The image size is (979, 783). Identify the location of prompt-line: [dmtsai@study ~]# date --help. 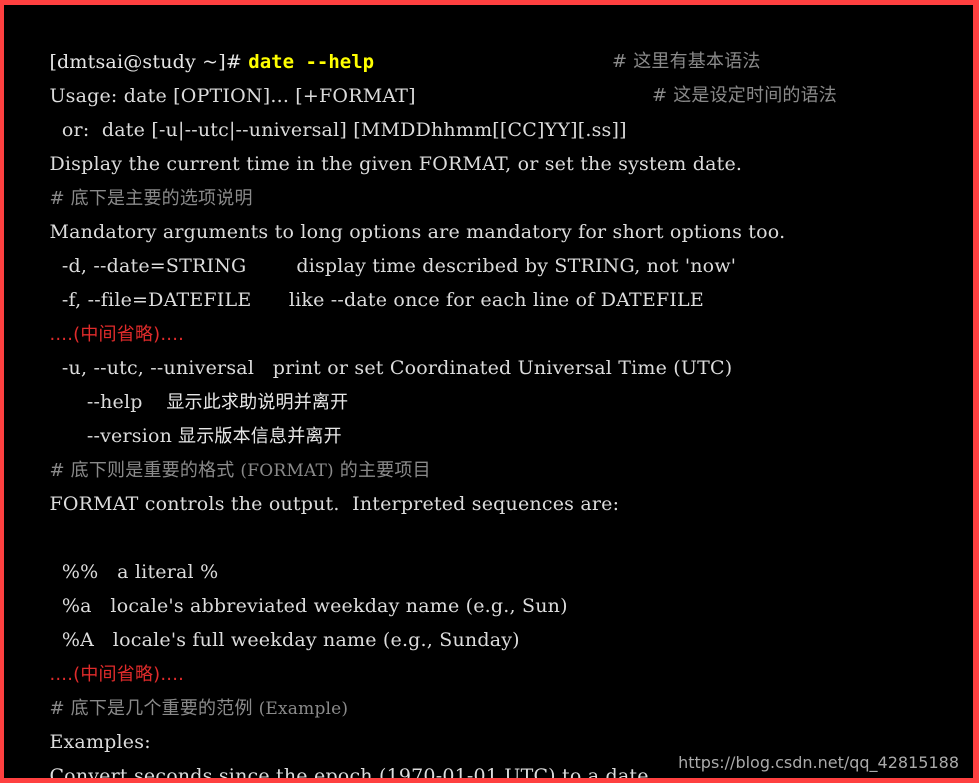
(492, 42).